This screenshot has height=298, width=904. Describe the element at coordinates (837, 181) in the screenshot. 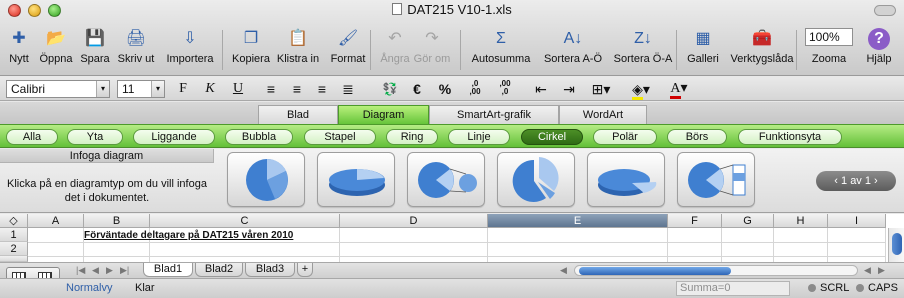

I see `chevron-left-icon: ‹` at that location.